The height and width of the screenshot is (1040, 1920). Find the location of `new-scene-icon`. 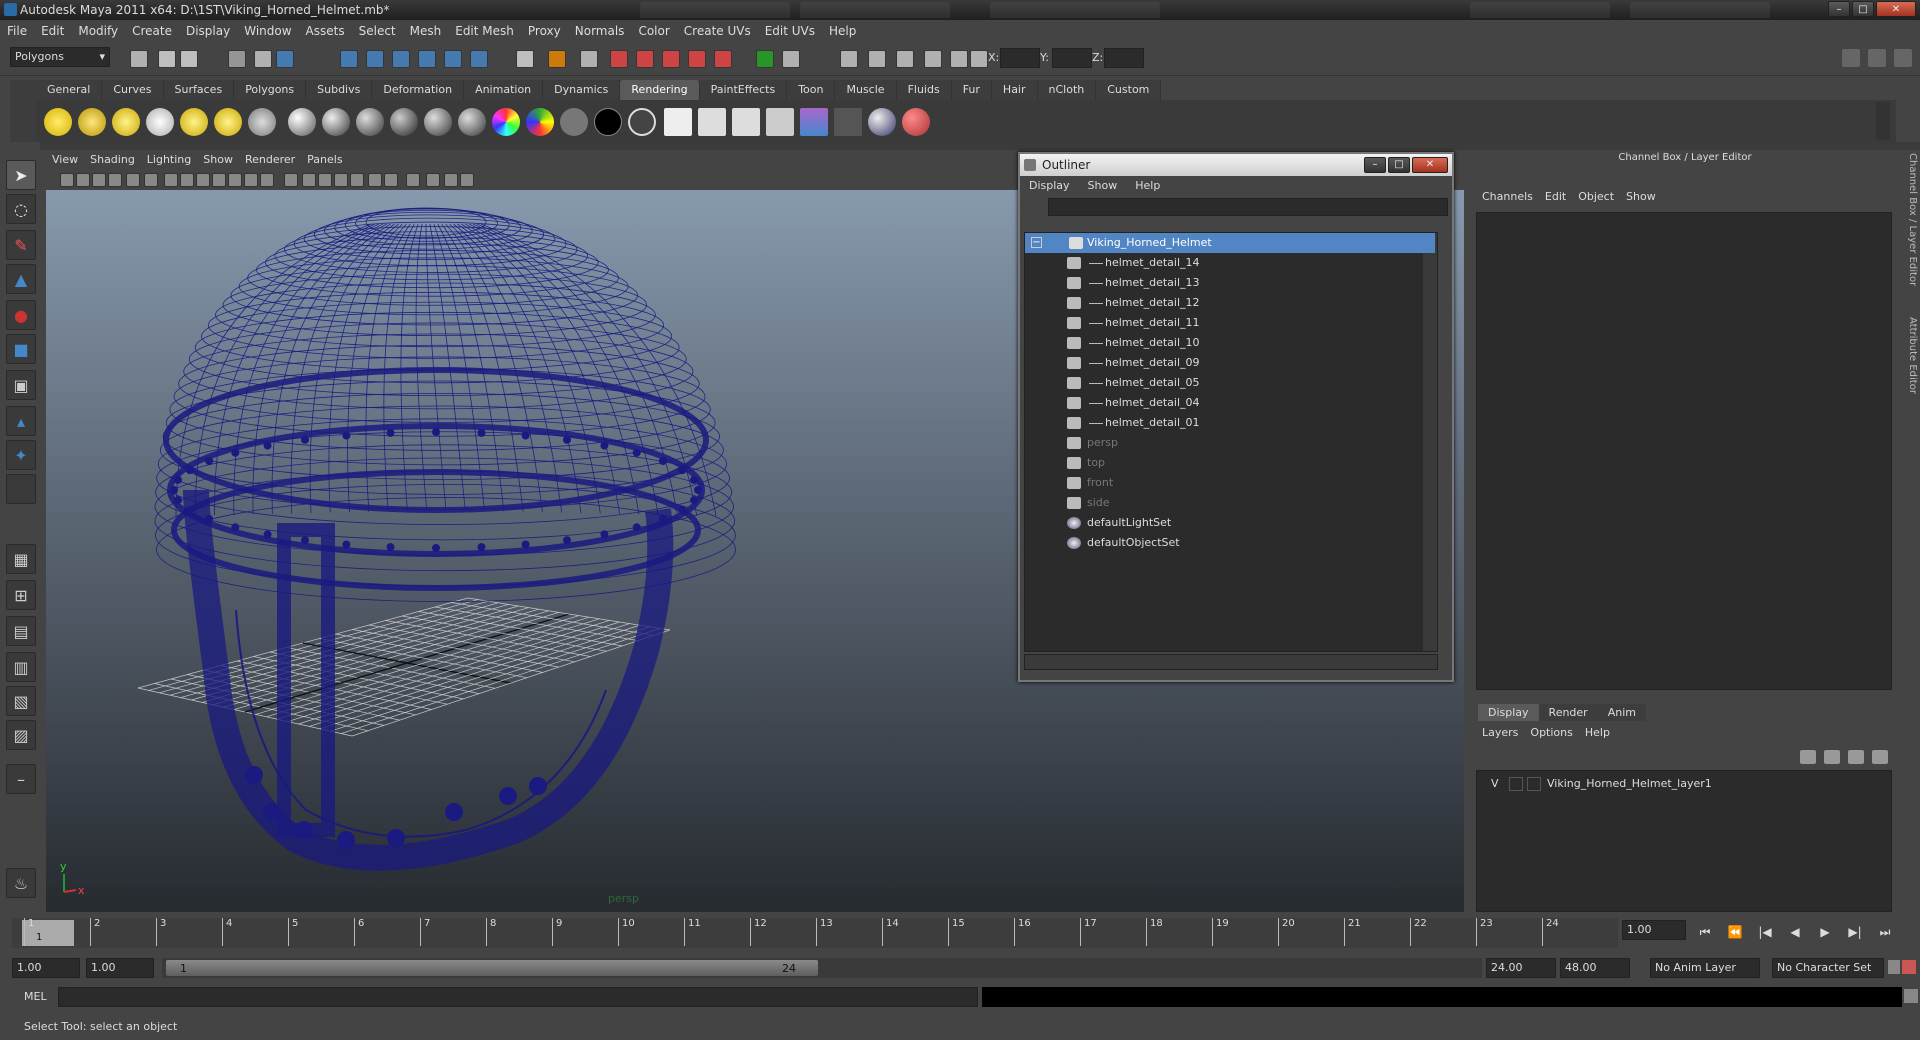

new-scene-icon is located at coordinates (139, 59).